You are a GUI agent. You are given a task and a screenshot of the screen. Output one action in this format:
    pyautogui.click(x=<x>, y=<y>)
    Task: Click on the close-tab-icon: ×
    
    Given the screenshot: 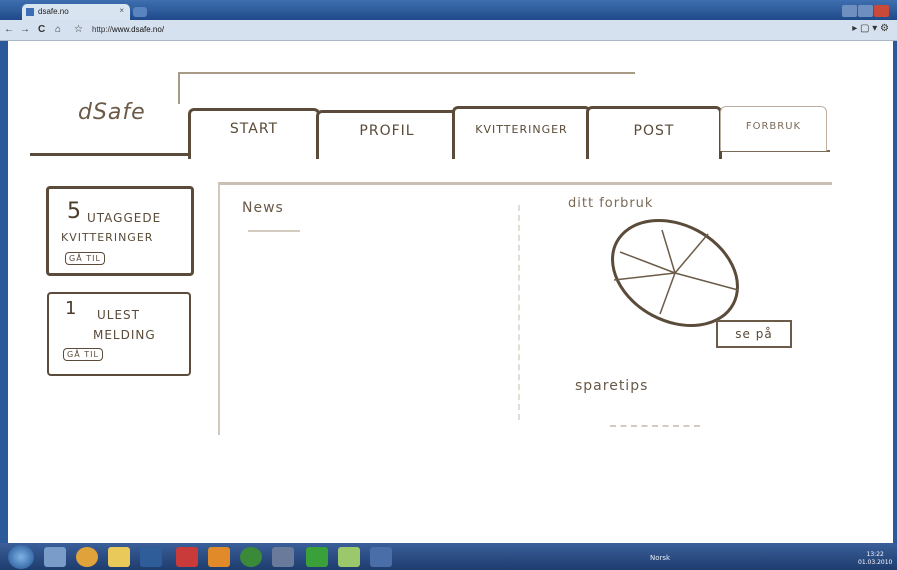 What is the action you would take?
    pyautogui.click(x=121, y=10)
    